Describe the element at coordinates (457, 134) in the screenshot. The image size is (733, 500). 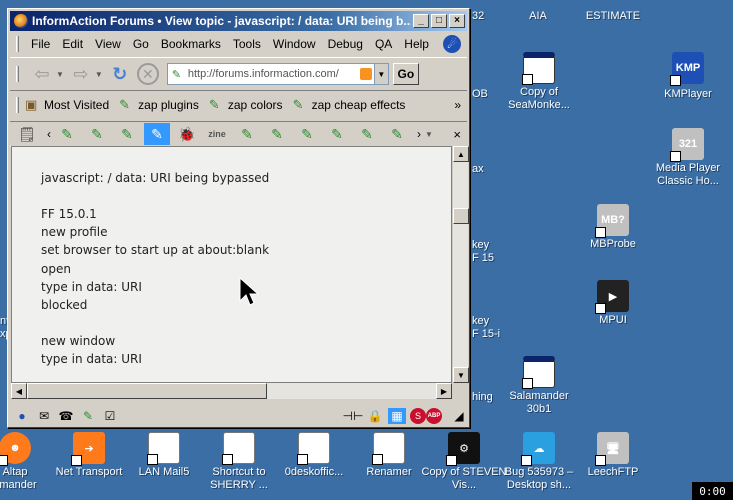
I see `close-toolbar-button: ×` at that location.